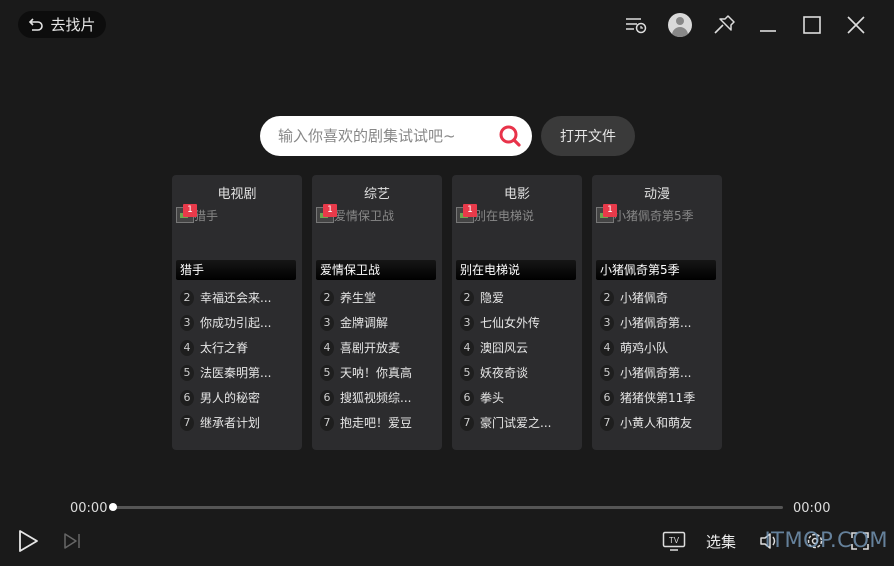  Describe the element at coordinates (516, 194) in the screenshot. I see `category-title: 电影` at that location.